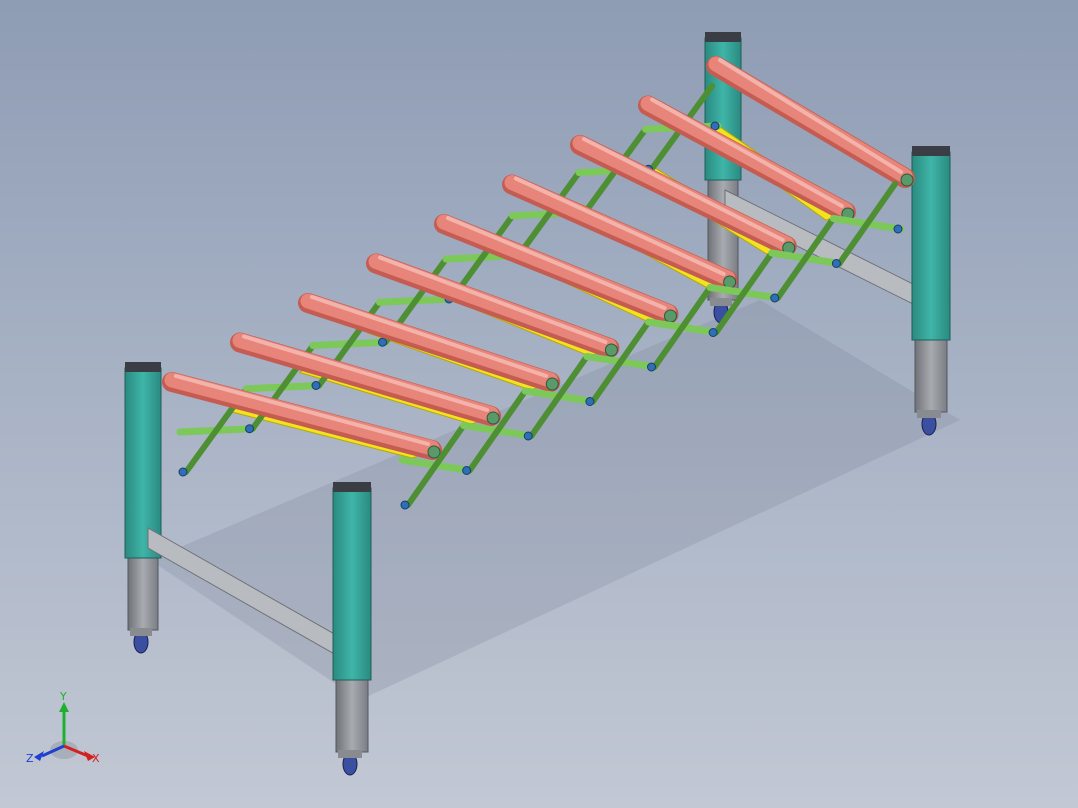 The image size is (1078, 808). I want to click on back-left-leg-cap, so click(723, 37).